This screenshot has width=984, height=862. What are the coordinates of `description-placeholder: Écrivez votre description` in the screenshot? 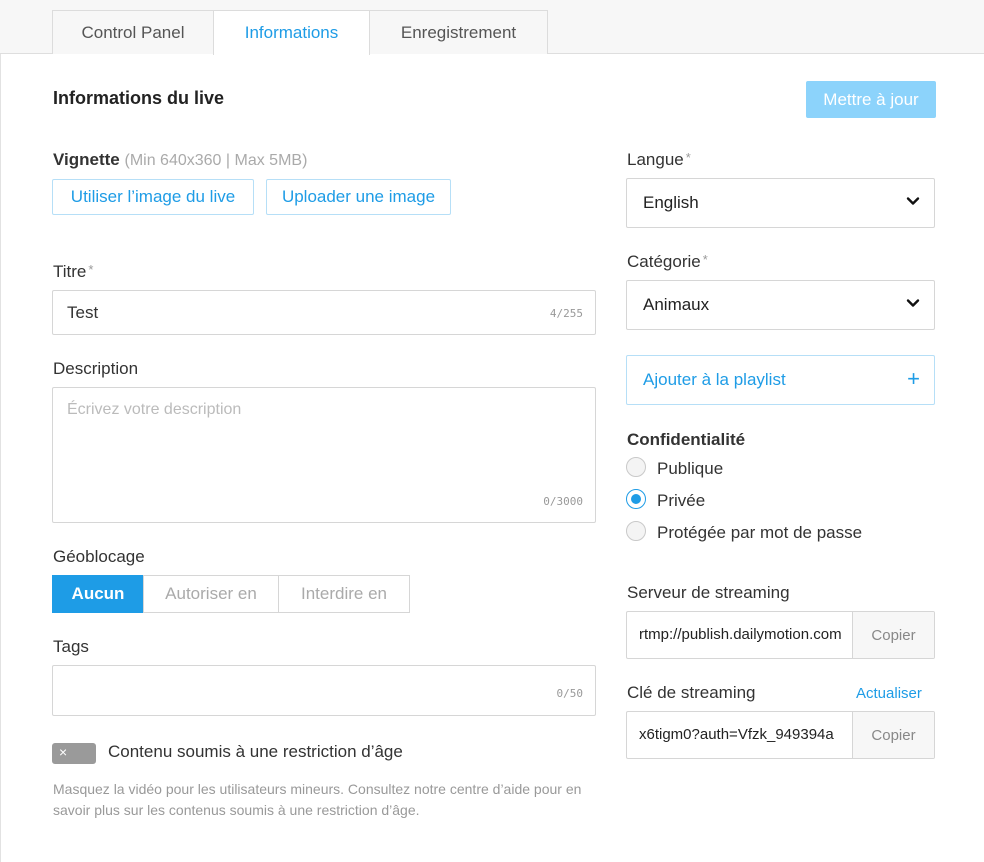 It's located at (154, 409).